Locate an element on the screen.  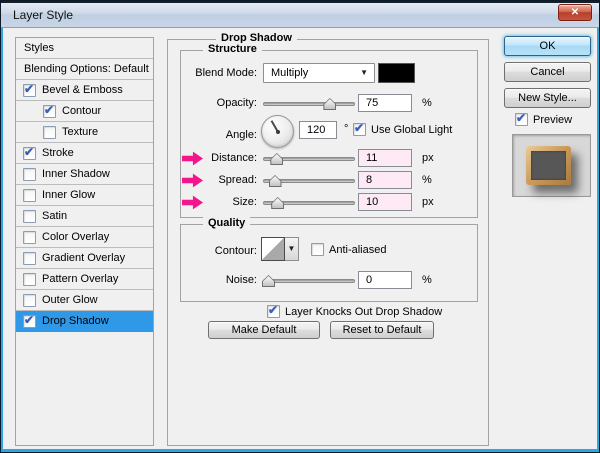
contour-preset-swatch is located at coordinates (273, 249).